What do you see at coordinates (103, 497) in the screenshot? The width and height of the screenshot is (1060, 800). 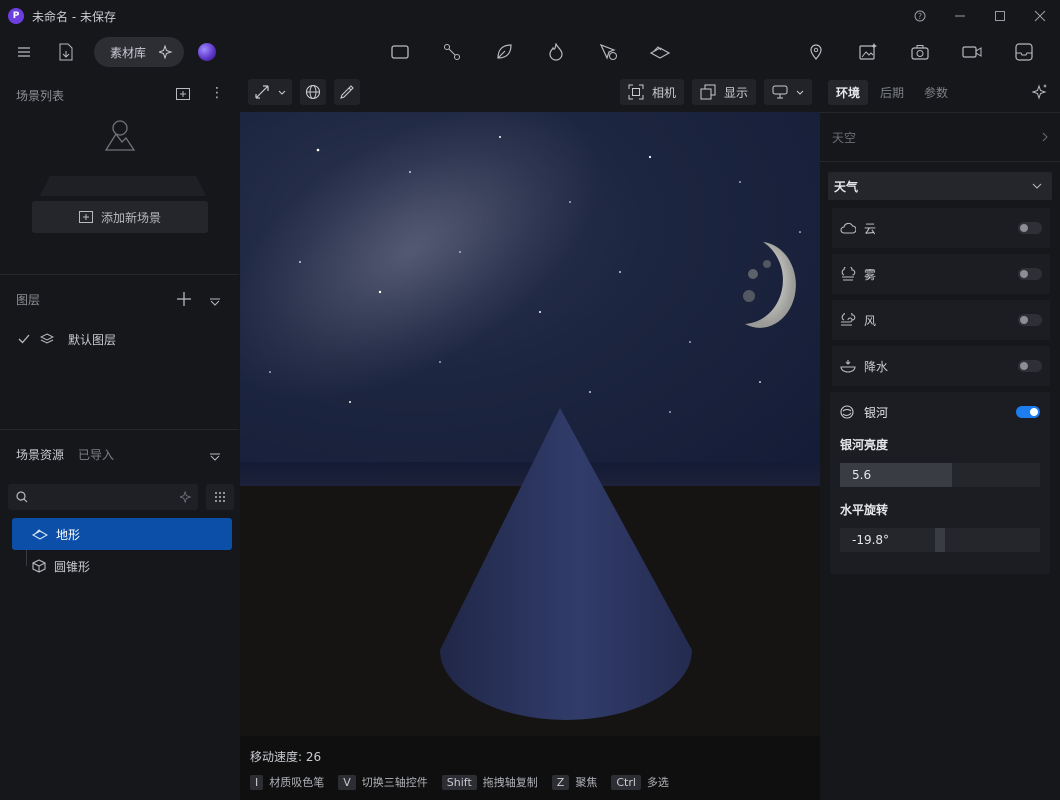 I see `asset-search-input` at bounding box center [103, 497].